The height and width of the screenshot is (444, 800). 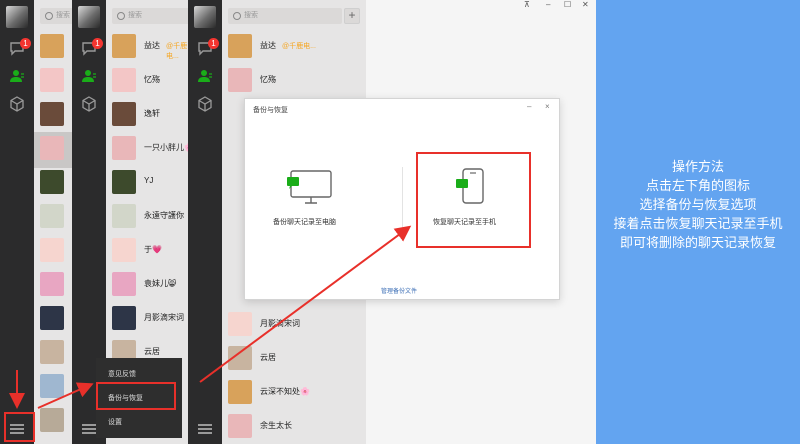 What do you see at coordinates (65, 395) in the screenshot?
I see `arrow-to-popup` at bounding box center [65, 395].